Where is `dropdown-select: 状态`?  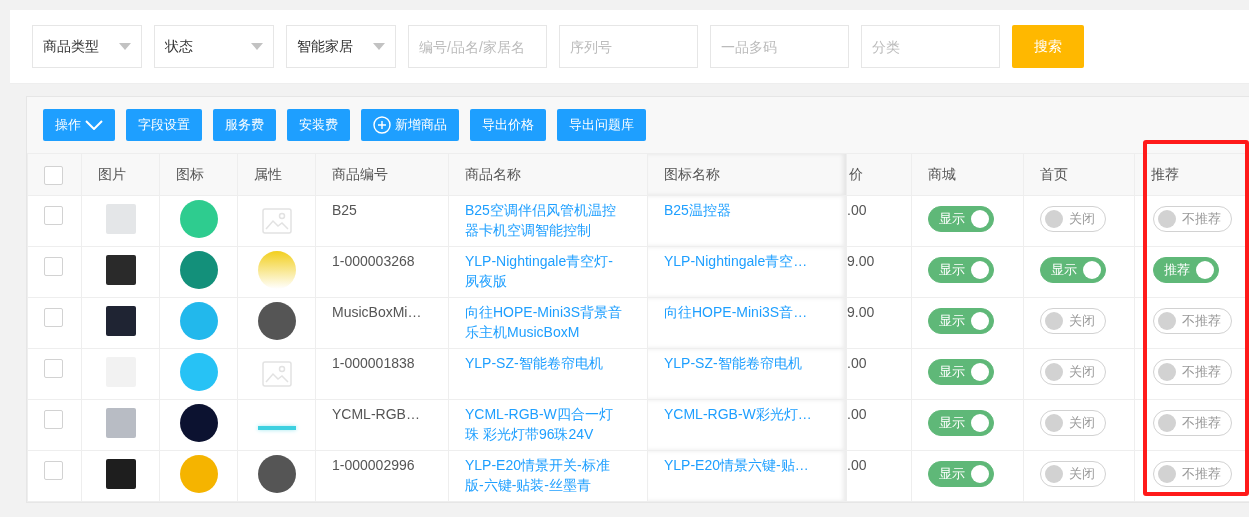 dropdown-select: 状态 is located at coordinates (214, 46).